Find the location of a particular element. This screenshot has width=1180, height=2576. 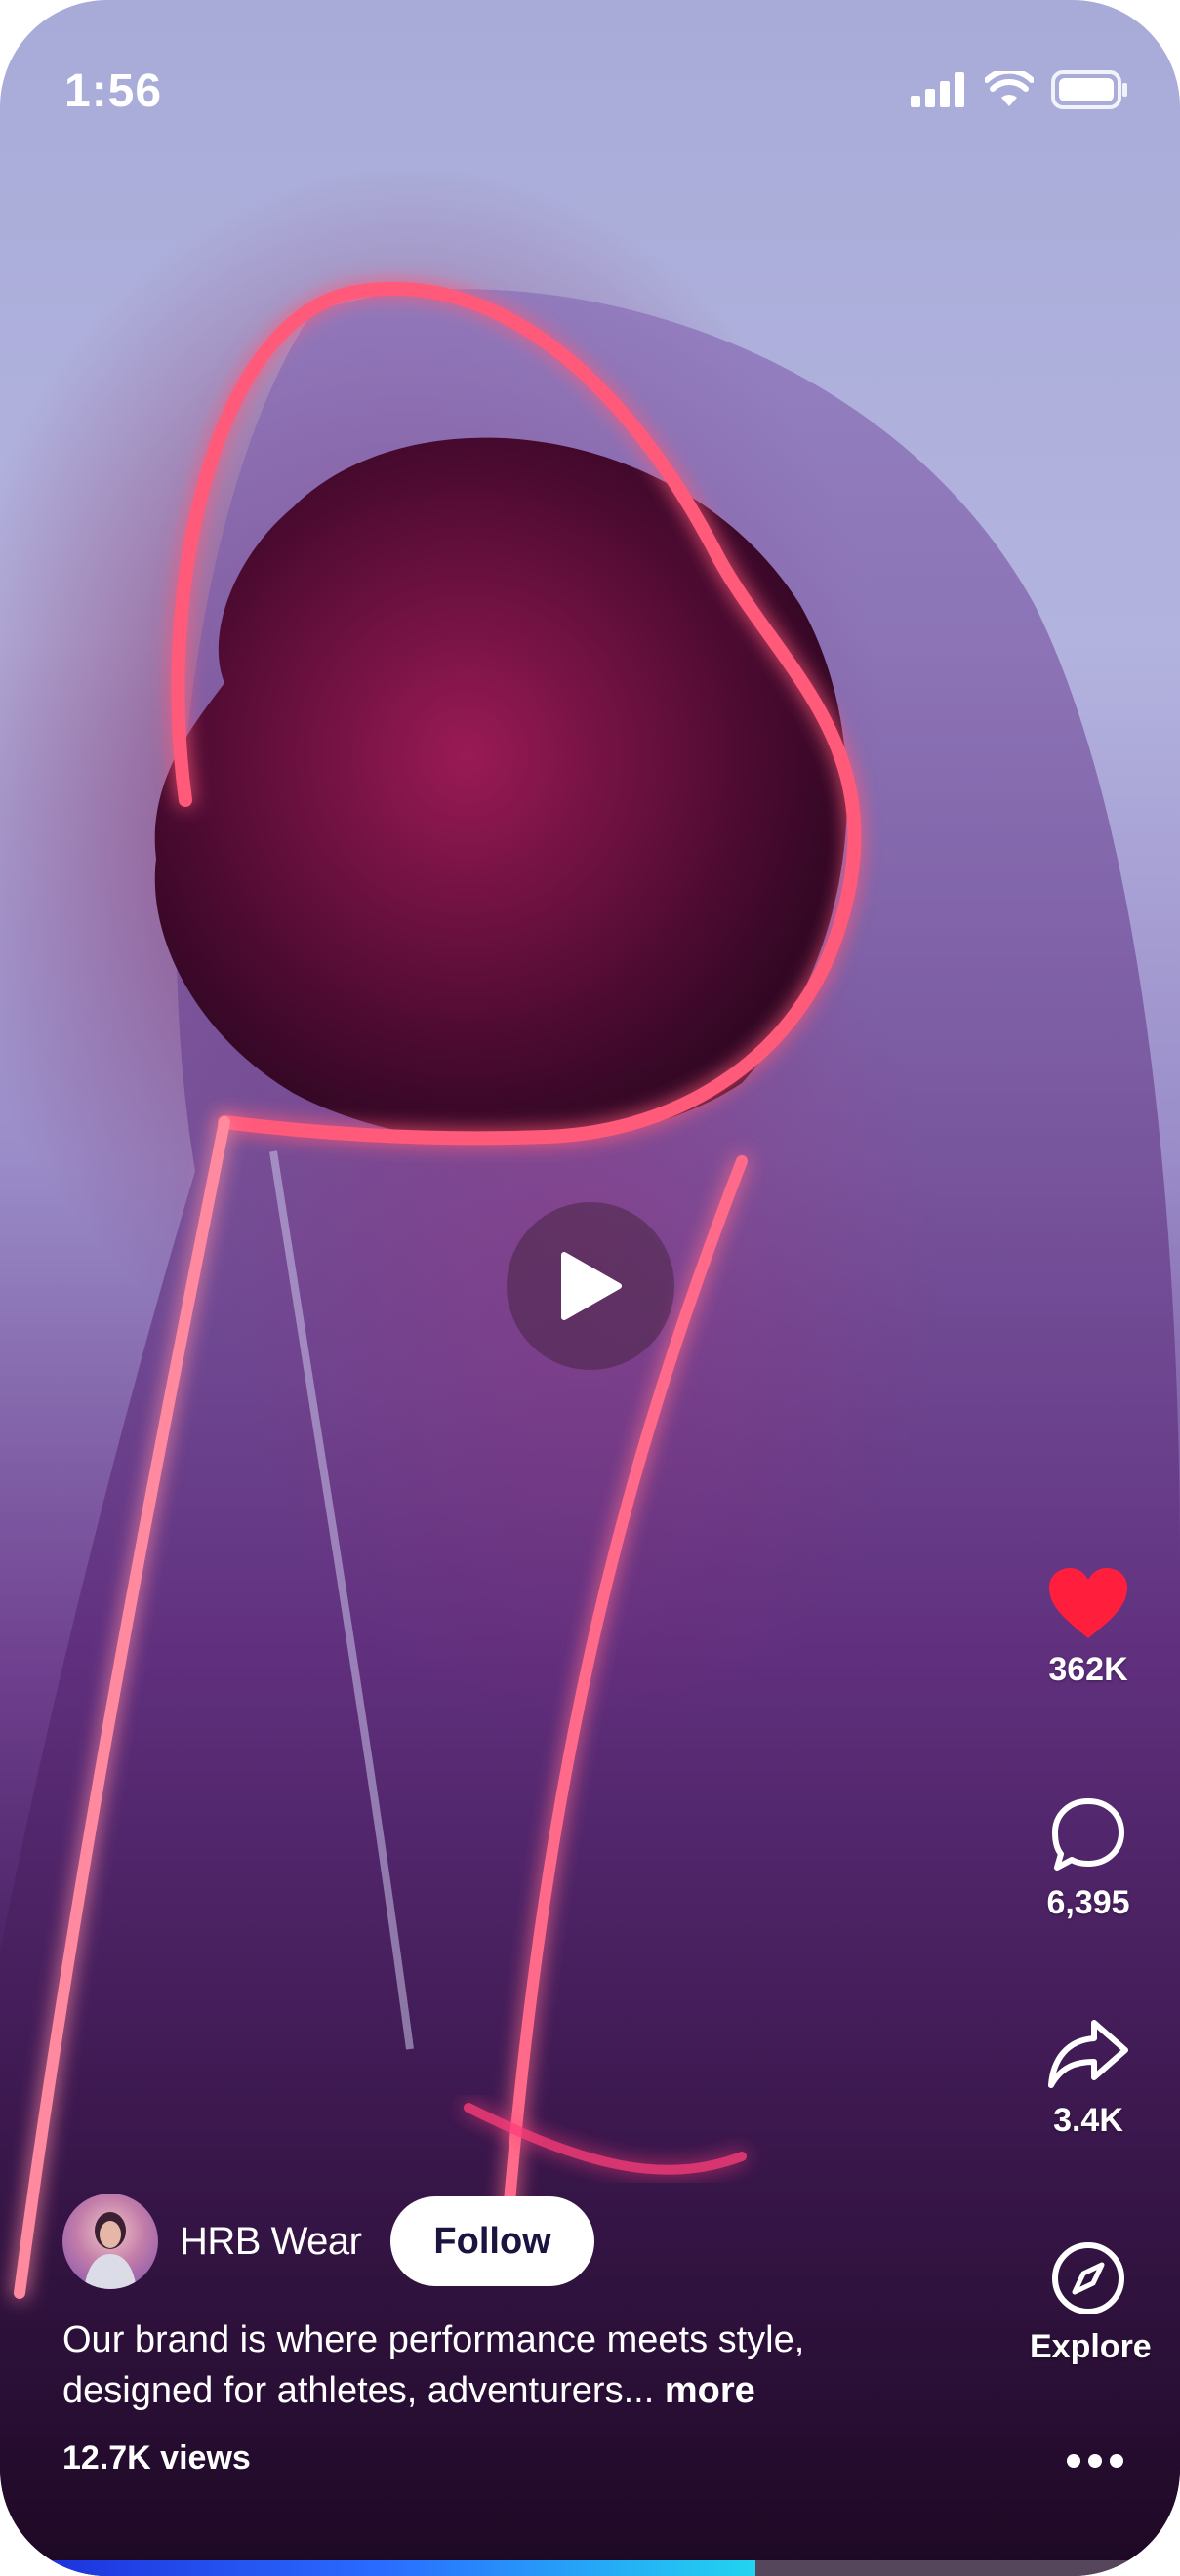

explore-button: Explore is located at coordinates (1091, 2302).